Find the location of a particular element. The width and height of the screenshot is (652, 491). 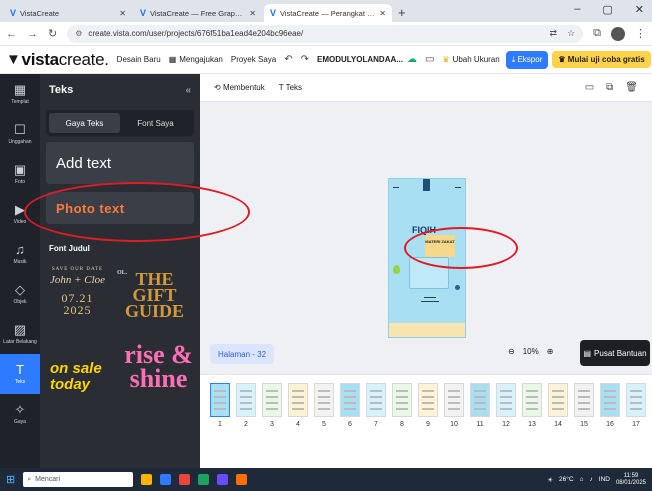

text-template-on-sale: on sale today is located at coordinates (81, 380).